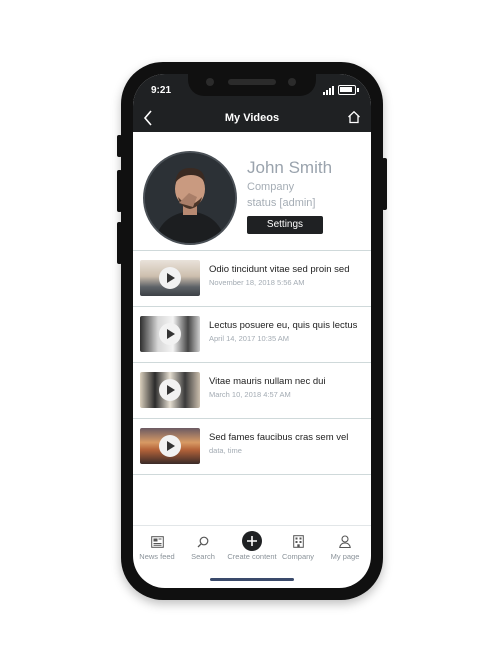 This screenshot has width=504, height=663. Describe the element at coordinates (161, 90) in the screenshot. I see `status-time: 9:21` at that location.